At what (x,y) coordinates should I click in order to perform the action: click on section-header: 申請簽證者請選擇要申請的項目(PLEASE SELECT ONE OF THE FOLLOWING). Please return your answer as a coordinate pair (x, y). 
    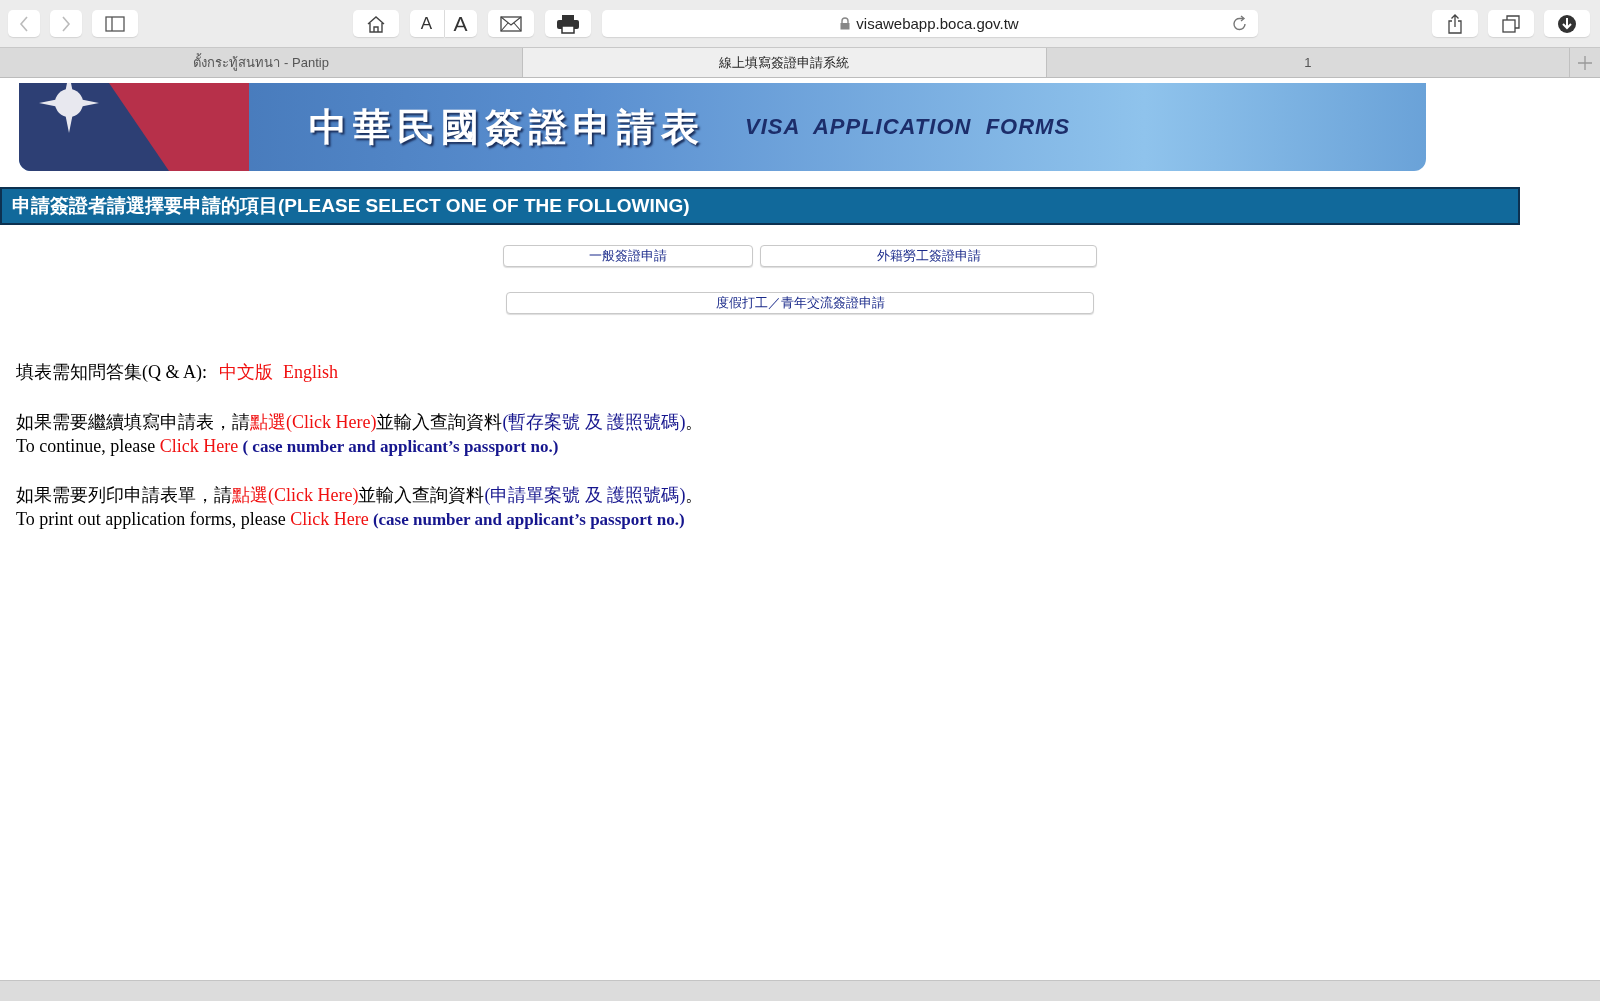
    Looking at the image, I should click on (760, 206).